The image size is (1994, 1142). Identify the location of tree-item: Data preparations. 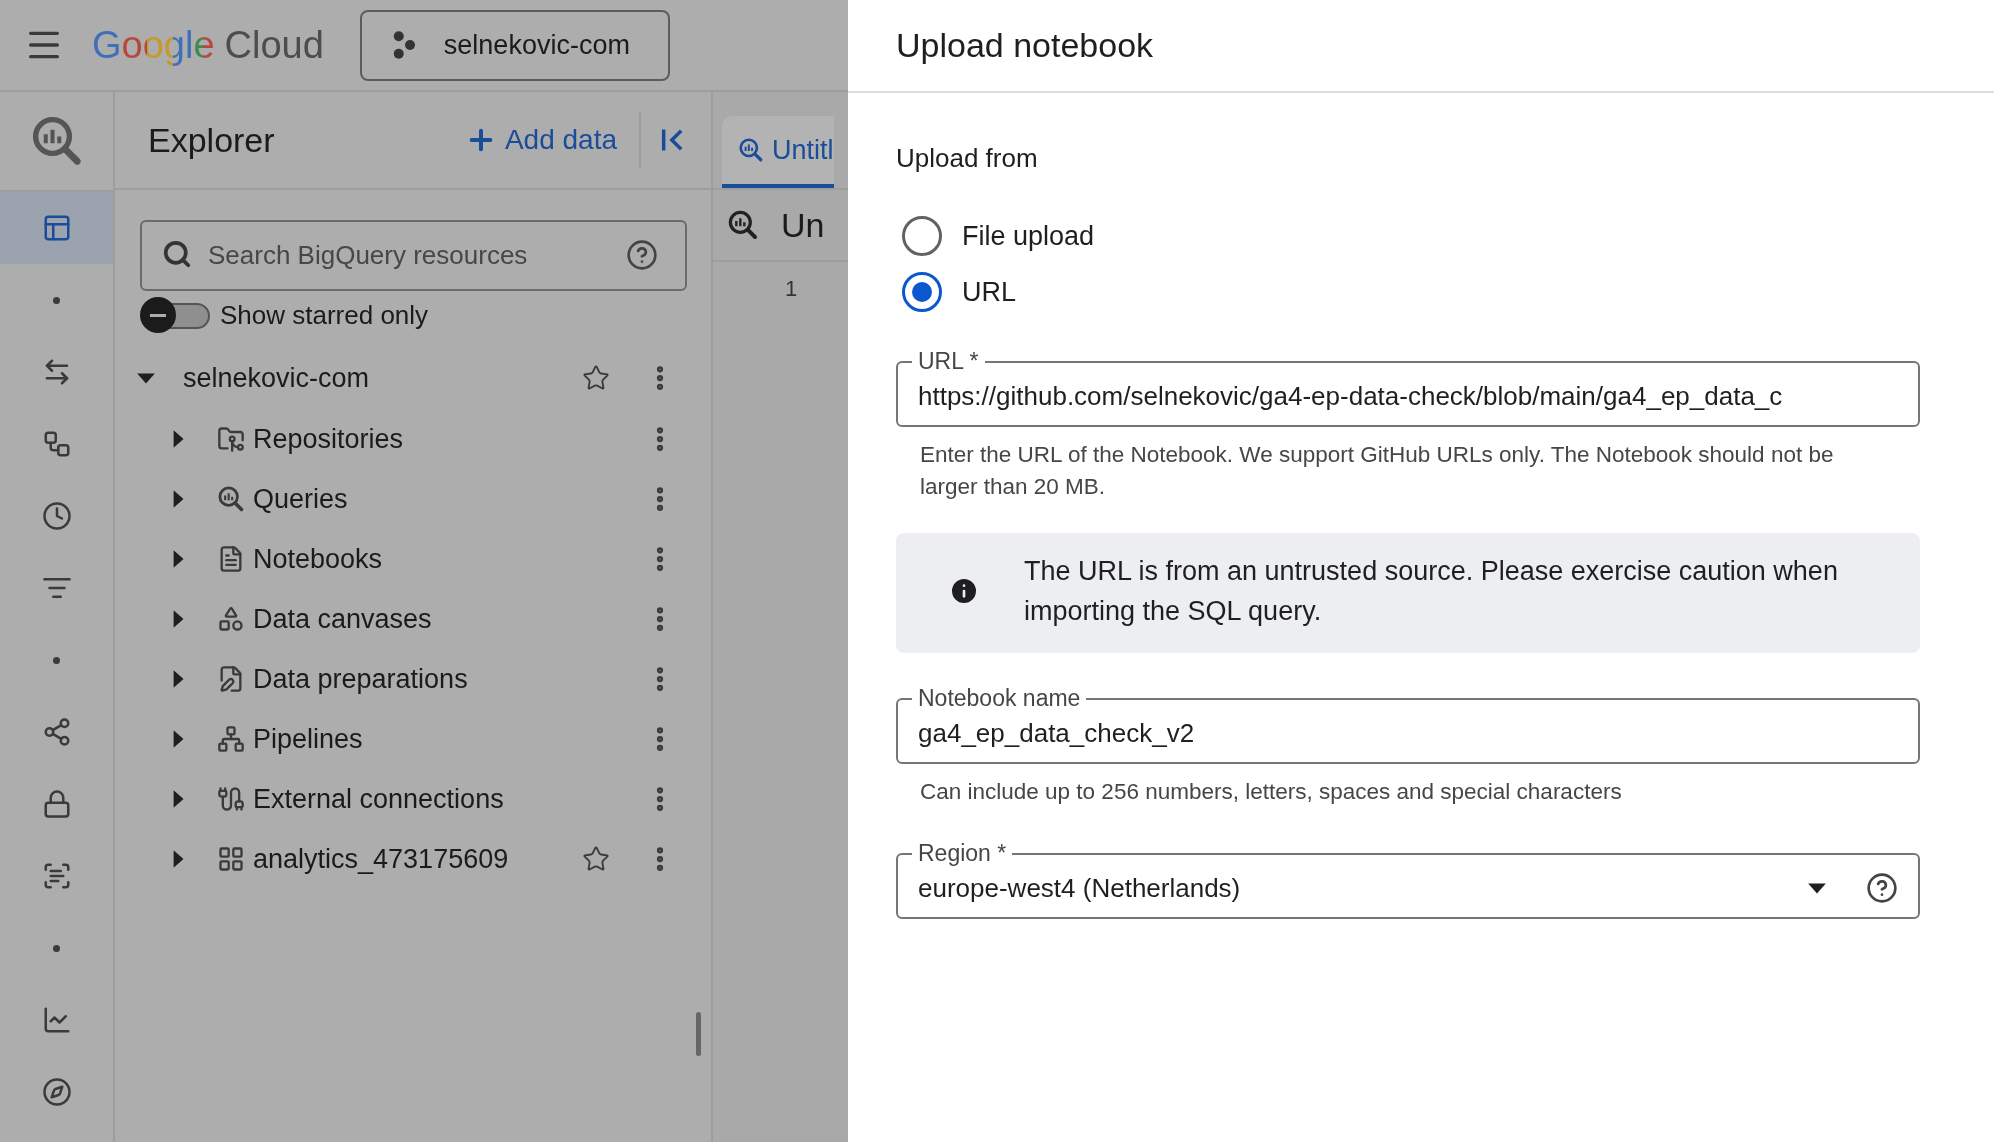
(448, 679).